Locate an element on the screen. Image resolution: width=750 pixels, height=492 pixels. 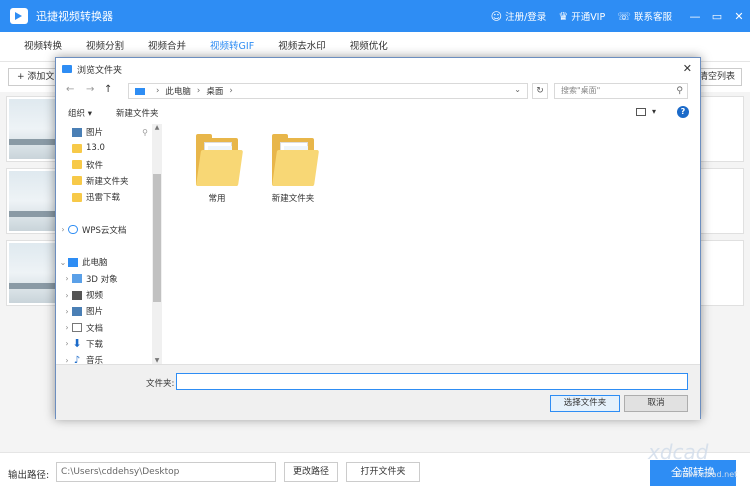
minimize-button: — is located at coordinates (695, 16).